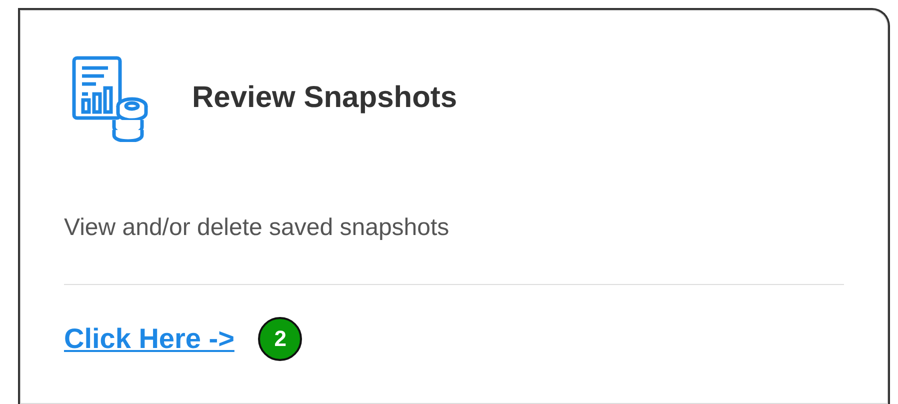 This screenshot has height=404, width=898. What do you see at coordinates (257, 228) in the screenshot?
I see `card-description: View and/or delete saved snapshots` at bounding box center [257, 228].